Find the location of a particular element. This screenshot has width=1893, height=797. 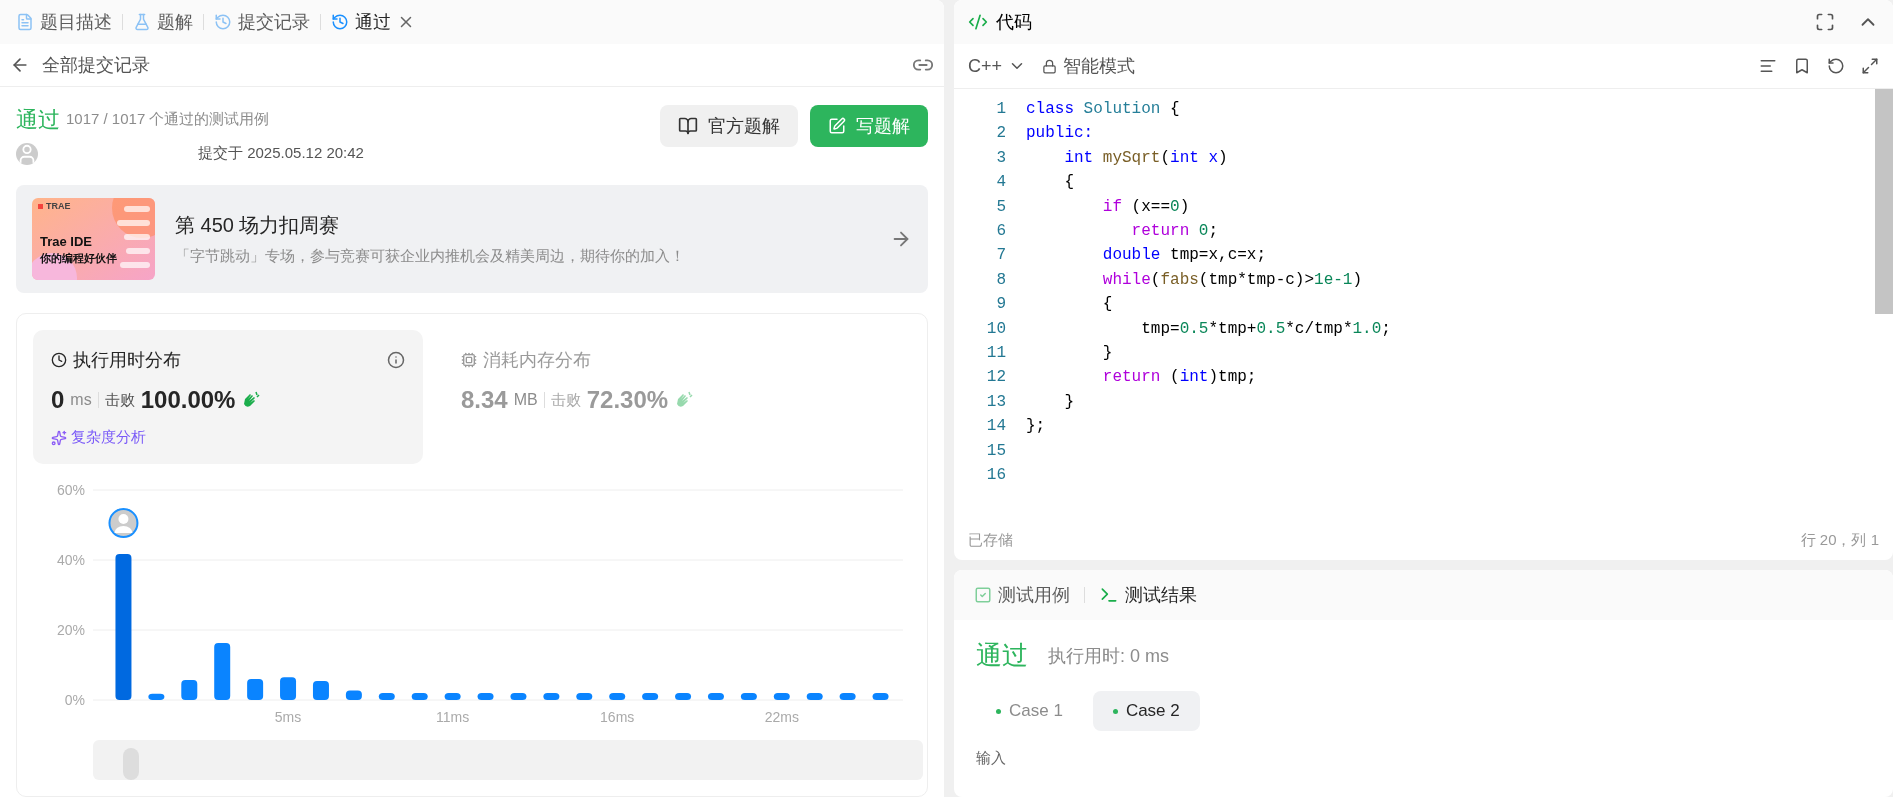

tab: 通过 is located at coordinates (373, 21).